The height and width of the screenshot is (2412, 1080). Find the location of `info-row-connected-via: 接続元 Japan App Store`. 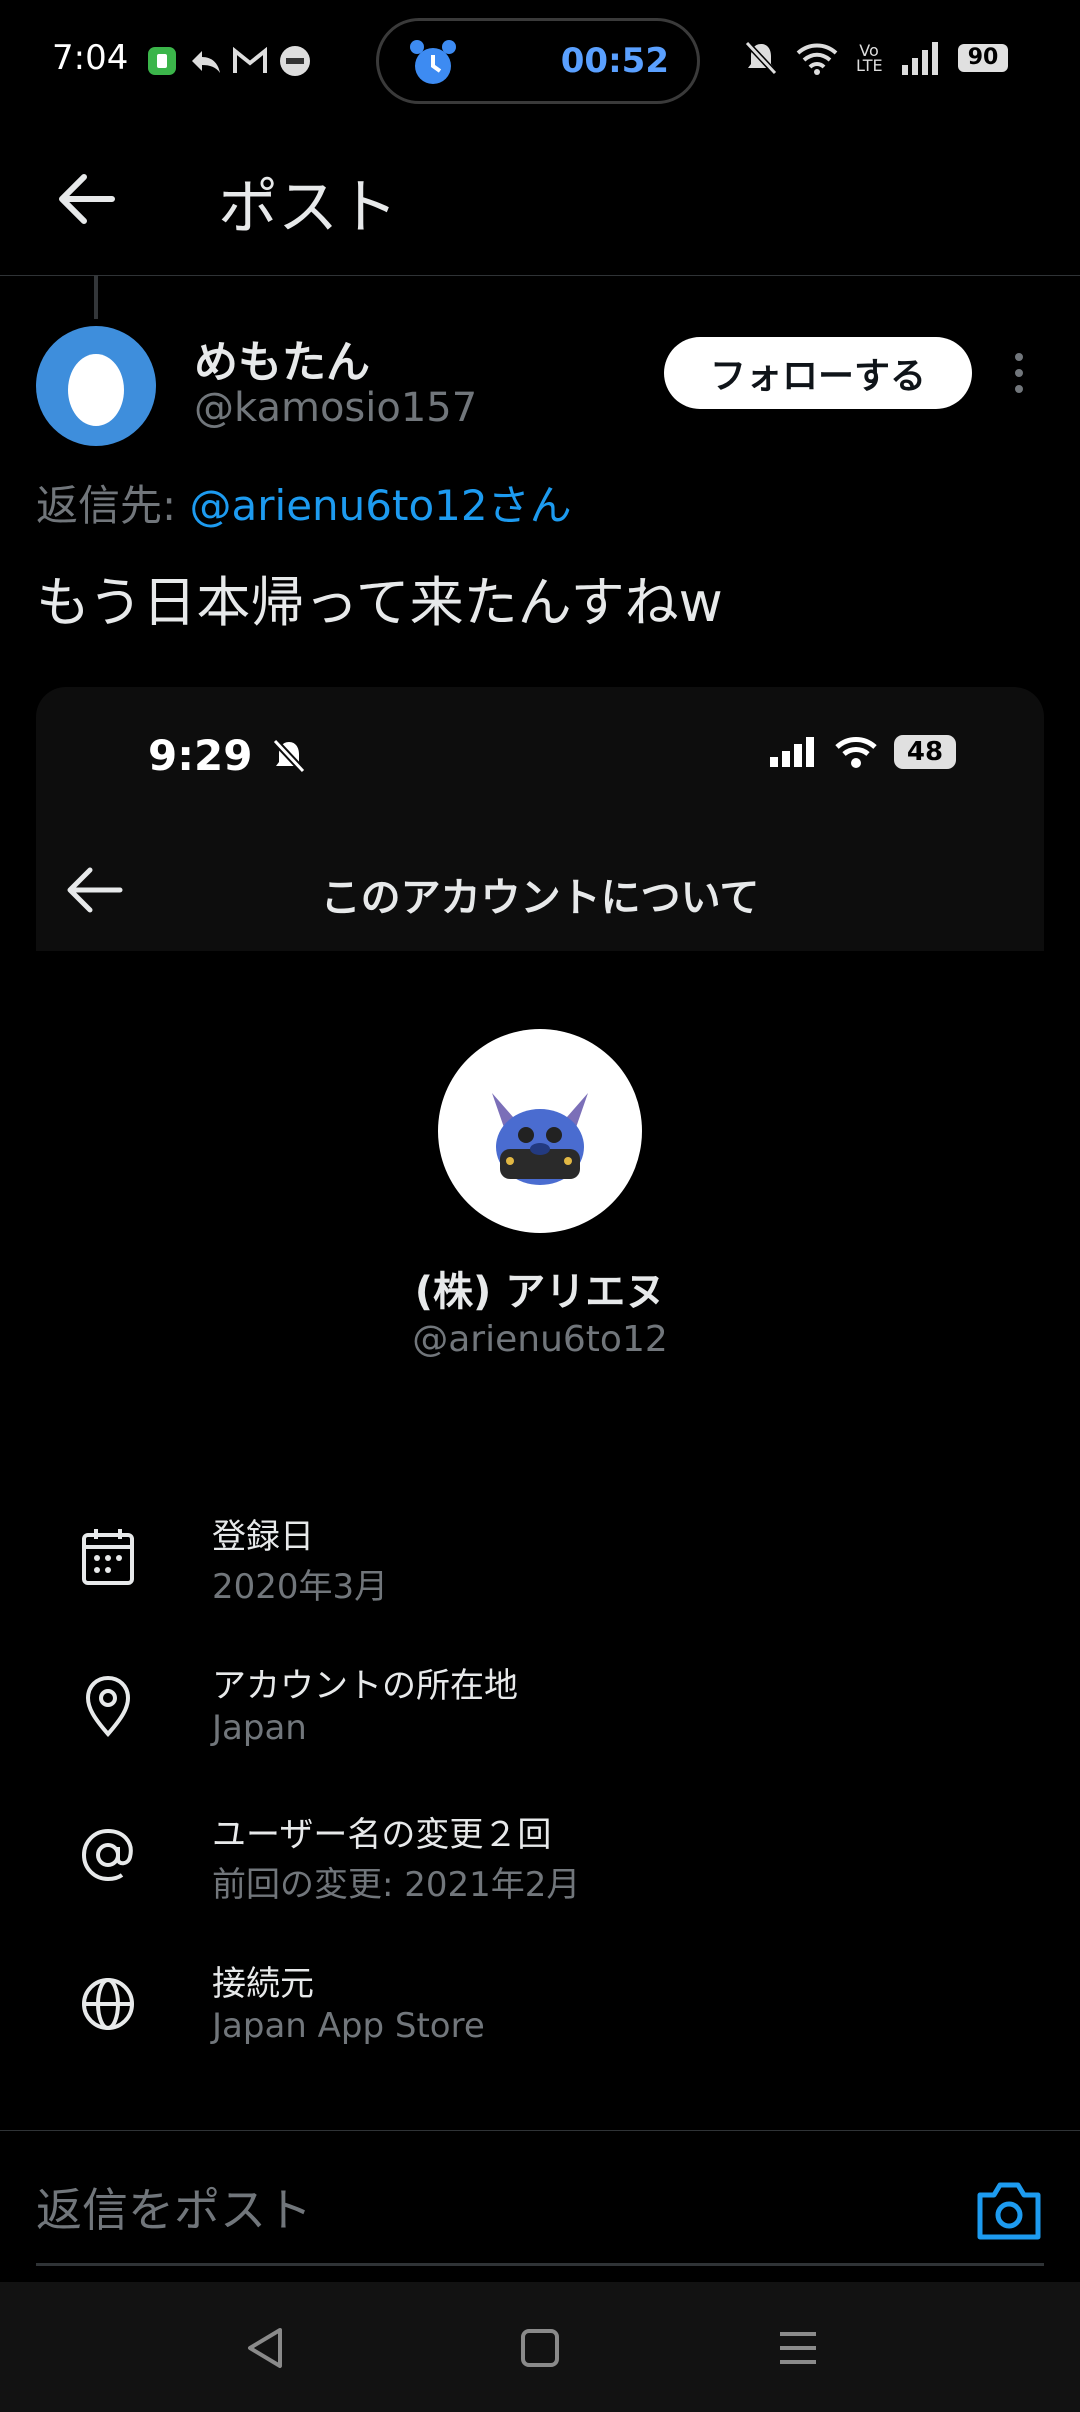

info-row-connected-via: 接続元 Japan App Store is located at coordinates (530, 2021).